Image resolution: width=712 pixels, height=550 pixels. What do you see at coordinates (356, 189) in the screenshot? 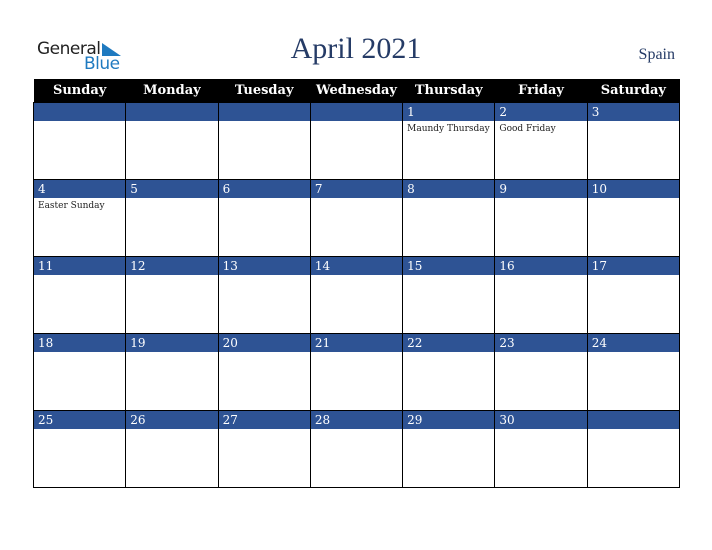
I see `day-number: 7` at bounding box center [356, 189].